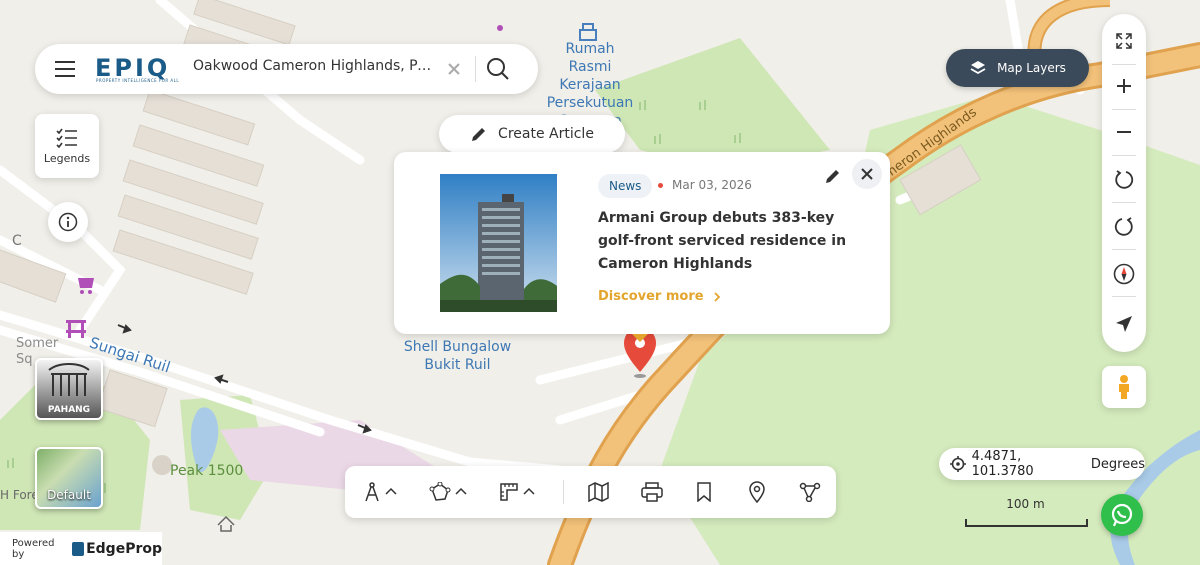  I want to click on legends-label: Legends, so click(67, 158).